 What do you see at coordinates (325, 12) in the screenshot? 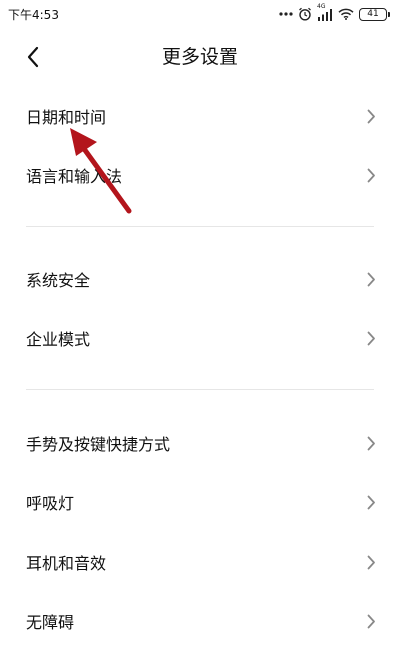
I see `signal-indicator: 4G` at bounding box center [325, 12].